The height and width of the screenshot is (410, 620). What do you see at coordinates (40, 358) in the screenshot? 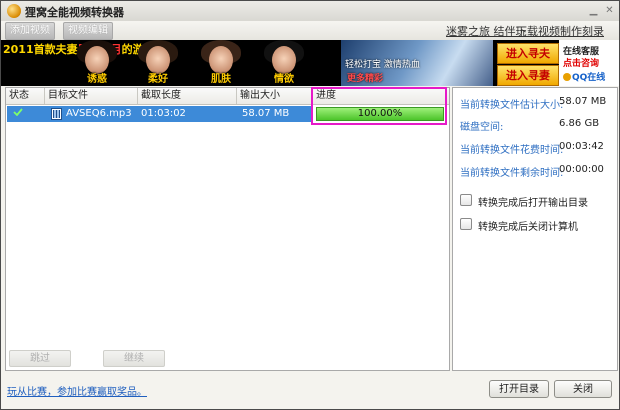
I see `skip-button: 跳过` at bounding box center [40, 358].